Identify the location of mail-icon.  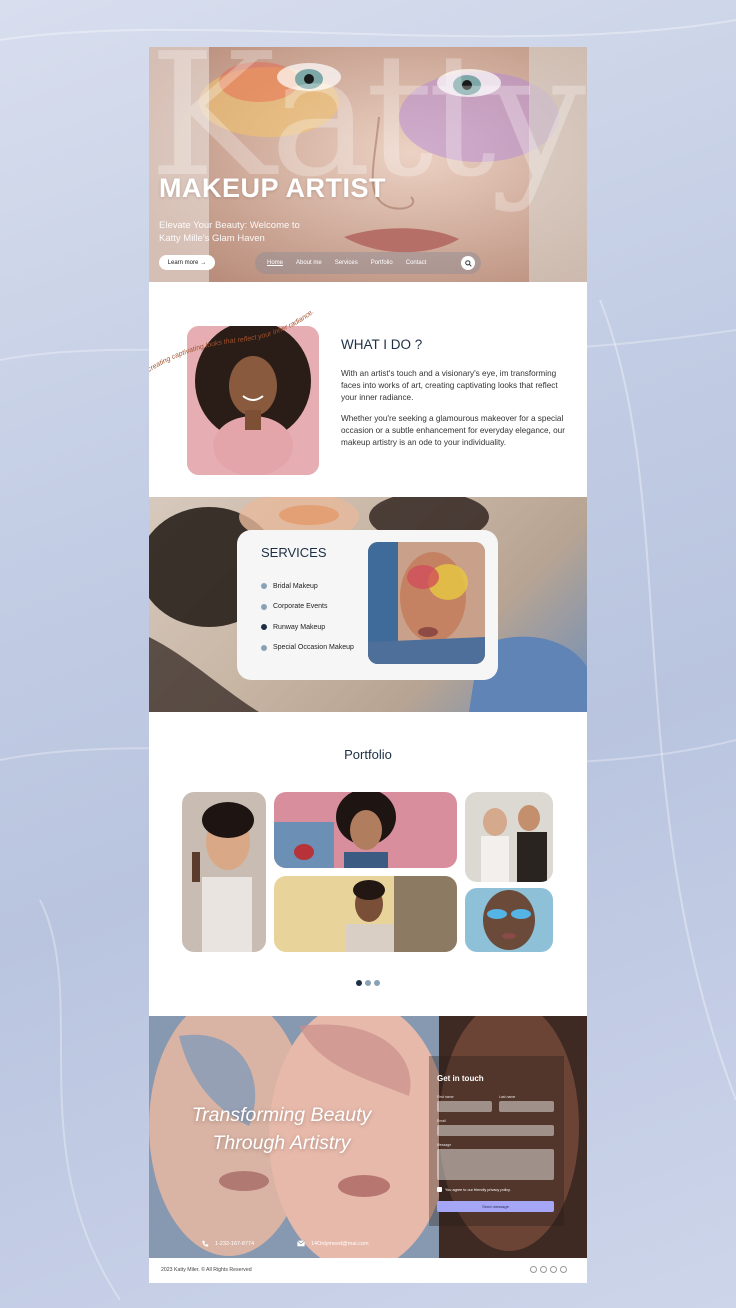
(301, 1243).